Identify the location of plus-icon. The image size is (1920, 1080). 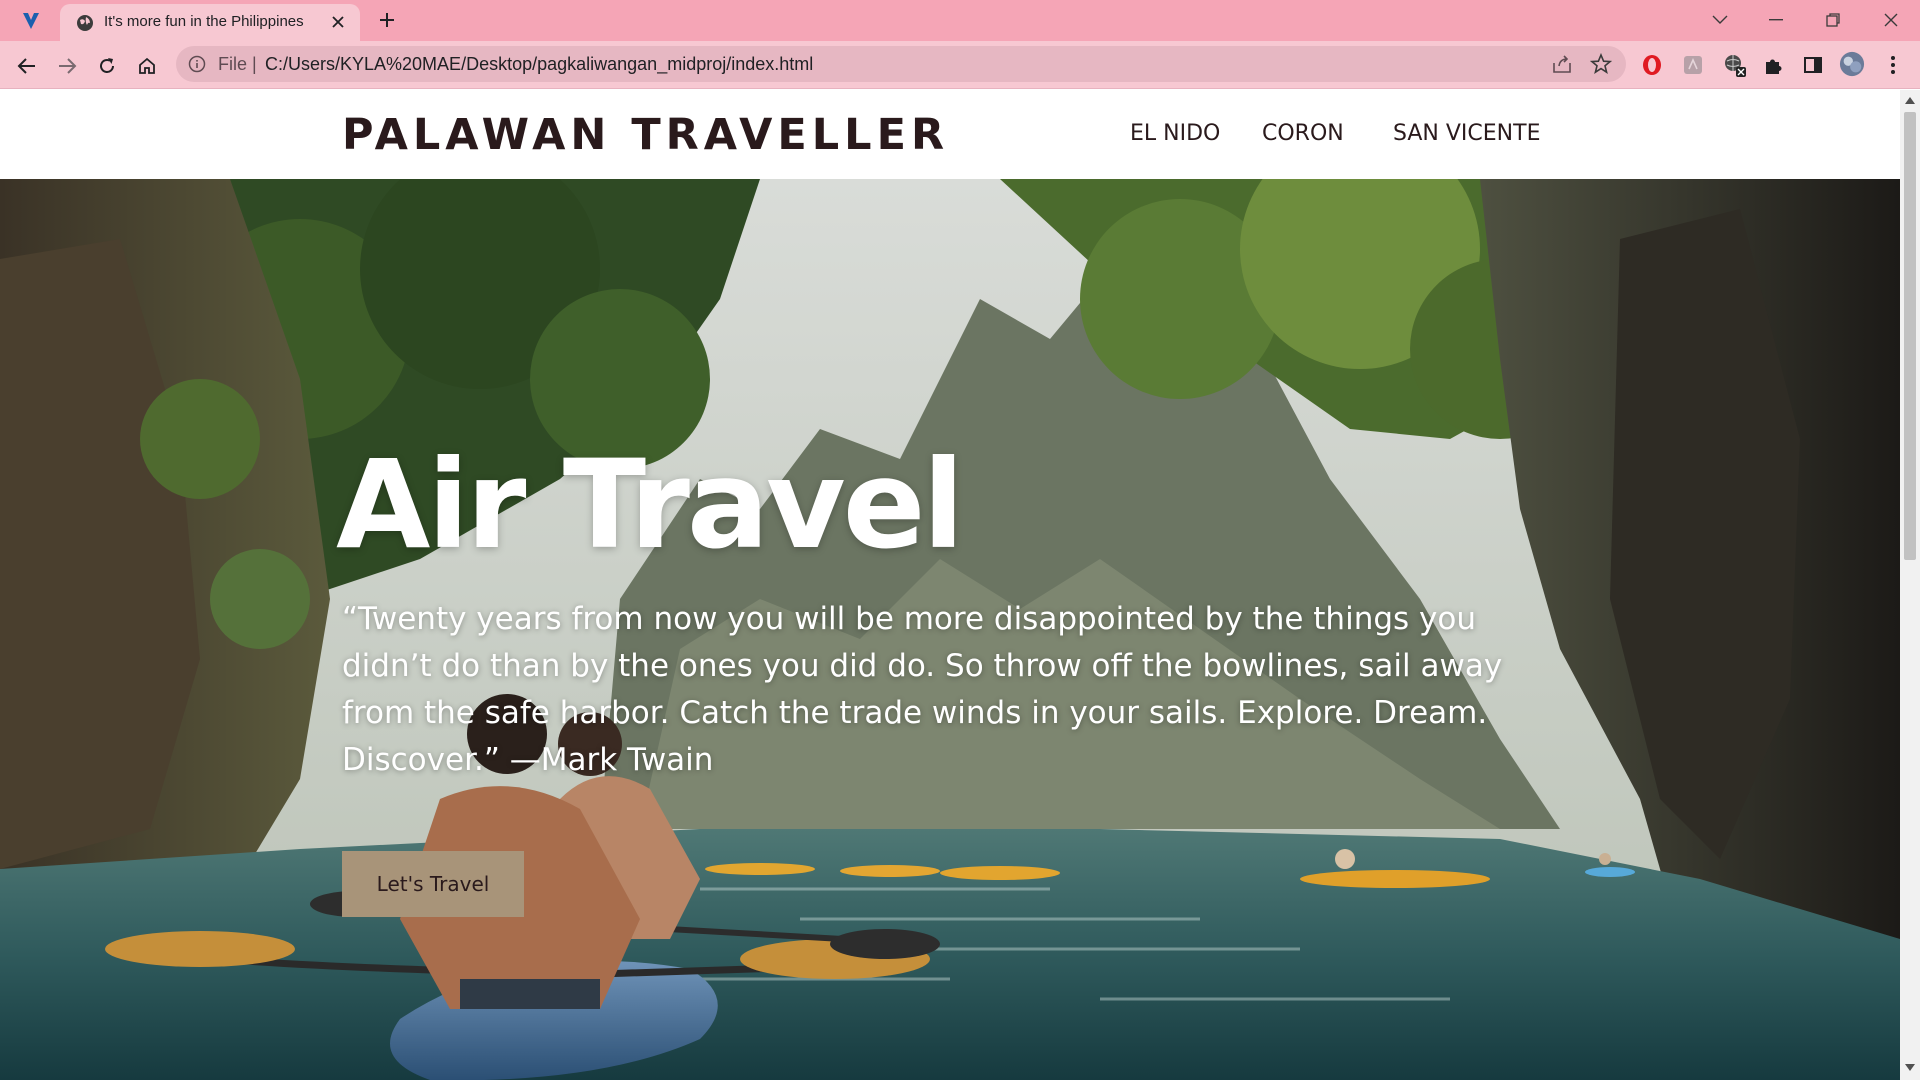
(387, 20).